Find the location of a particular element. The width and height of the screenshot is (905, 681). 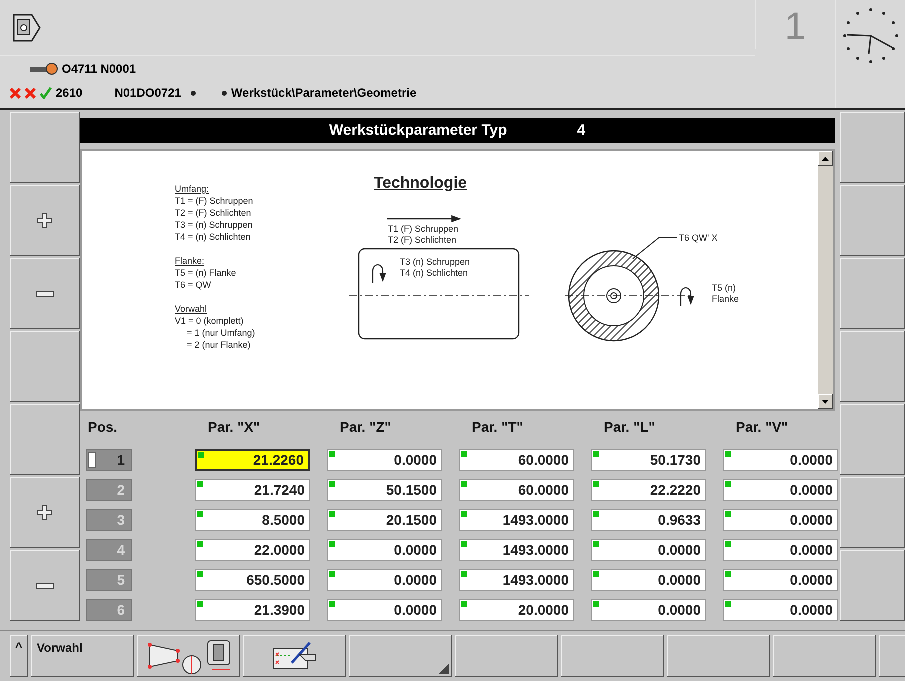

legend-heading: Umfang: is located at coordinates (192, 189).